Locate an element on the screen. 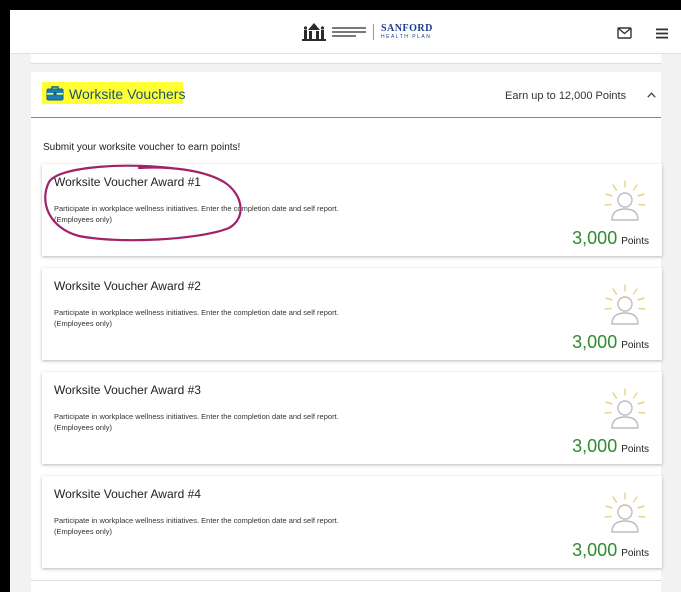 The width and height of the screenshot is (681, 592). card-title: Worksite Voucher Award #2 is located at coordinates (127, 286).